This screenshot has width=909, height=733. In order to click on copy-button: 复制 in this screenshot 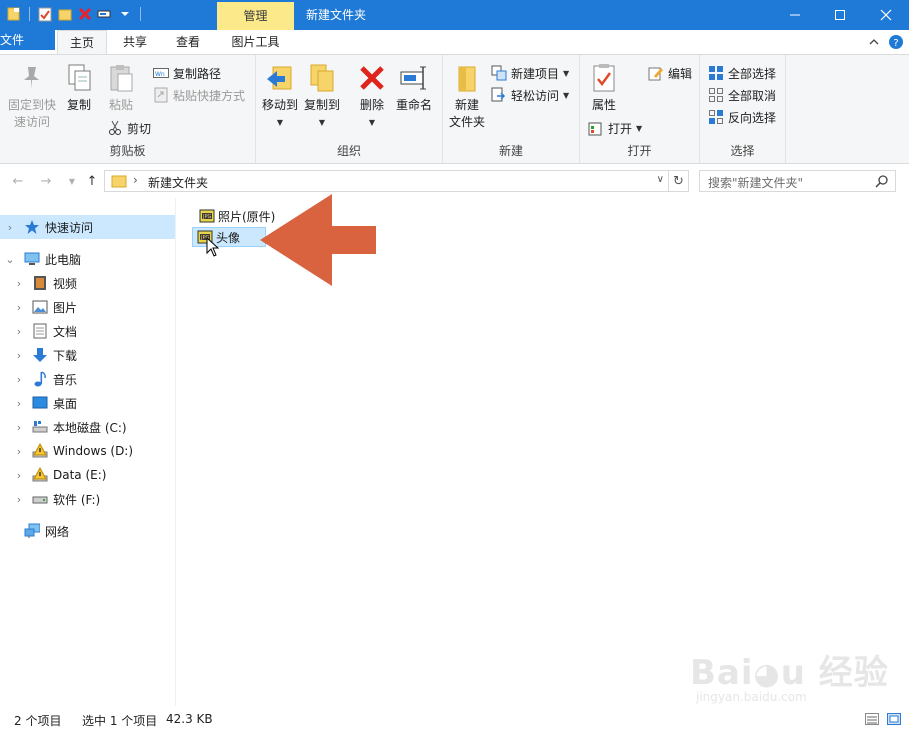, I will do `click(79, 87)`.